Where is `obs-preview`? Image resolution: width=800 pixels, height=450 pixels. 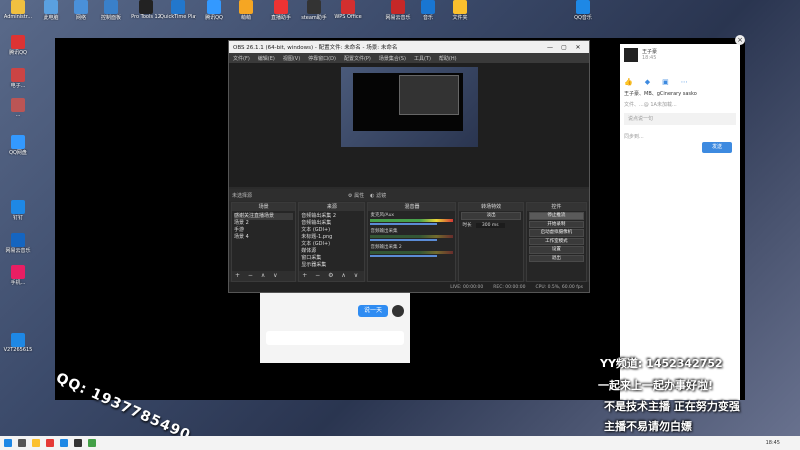
obs-preview is located at coordinates (409, 125).